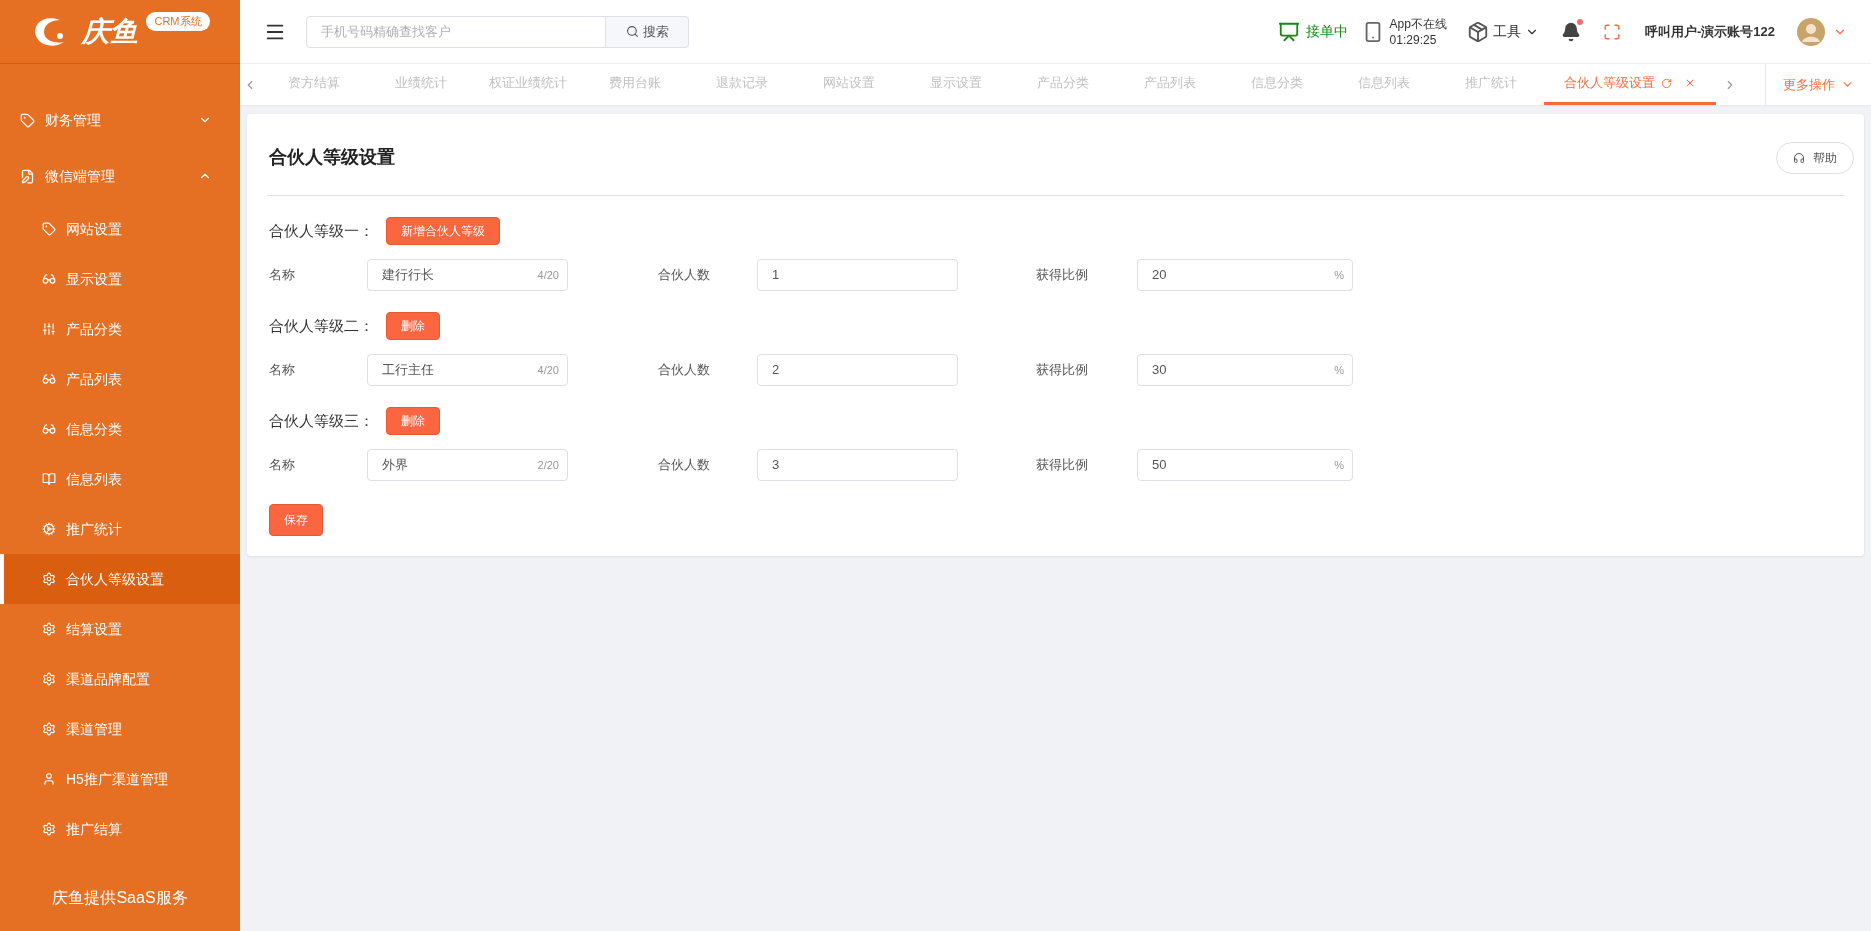 This screenshot has height=931, width=1871. Describe the element at coordinates (322, 230) in the screenshot. I see `level-title: 合伙人等级一：` at that location.